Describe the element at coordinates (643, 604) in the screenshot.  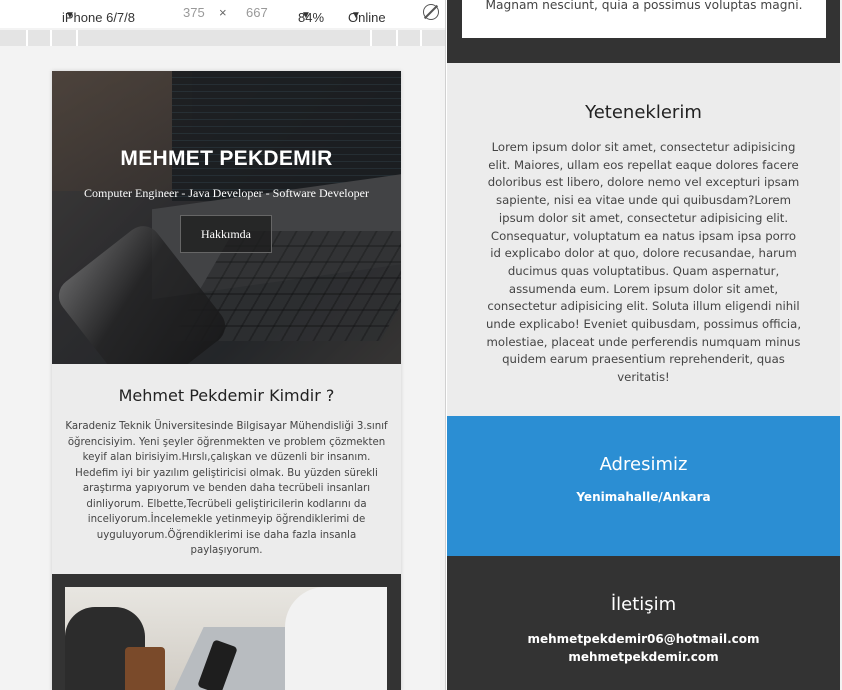
I see `contact-title: İletişim` at that location.